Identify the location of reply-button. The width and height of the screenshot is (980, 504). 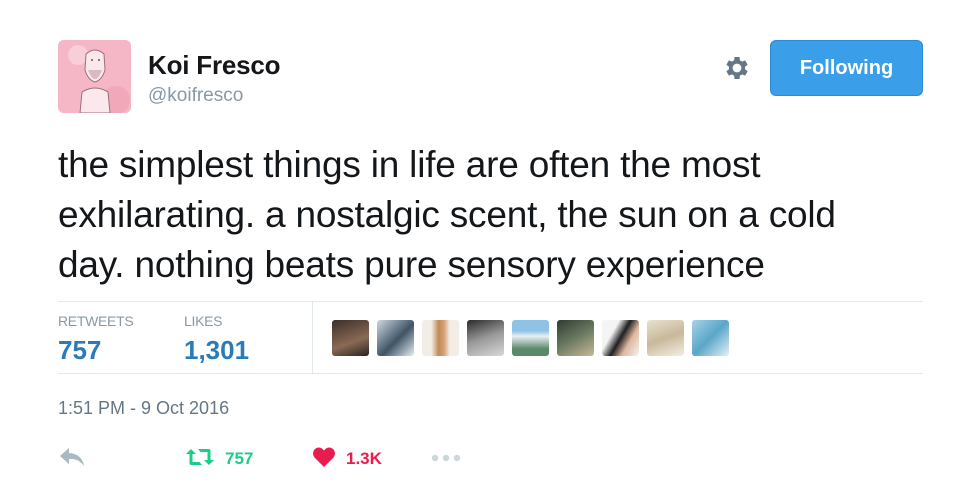
(72, 459).